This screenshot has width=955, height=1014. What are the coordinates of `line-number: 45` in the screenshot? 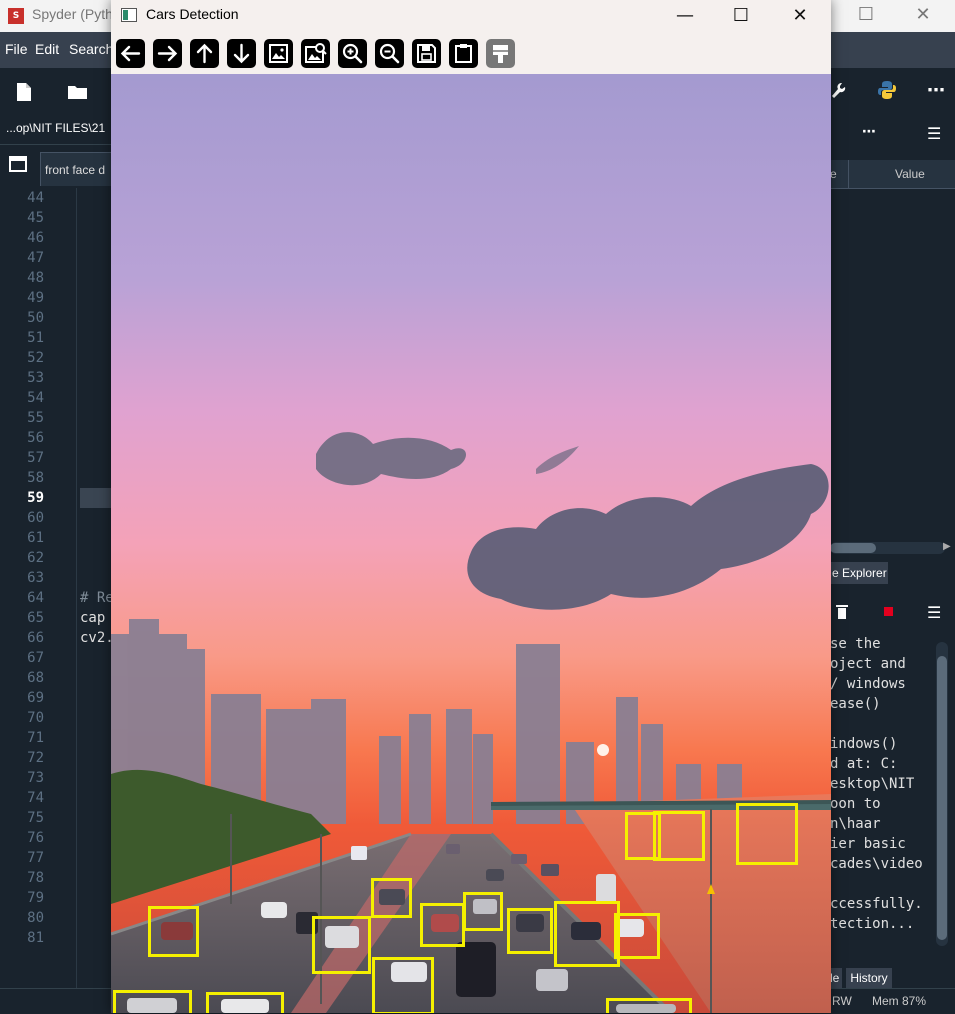 It's located at (35, 218).